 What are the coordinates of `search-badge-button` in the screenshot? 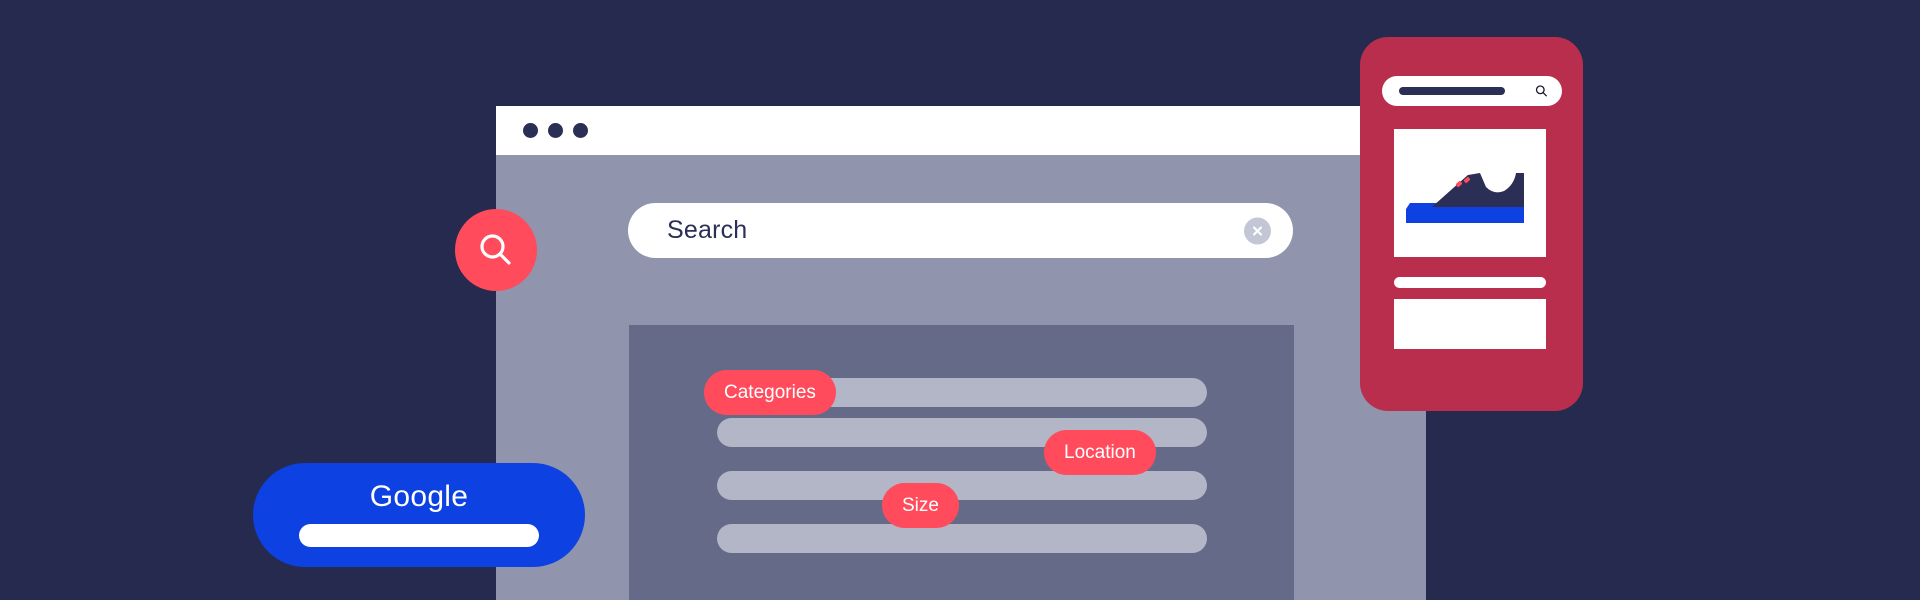 It's located at (496, 250).